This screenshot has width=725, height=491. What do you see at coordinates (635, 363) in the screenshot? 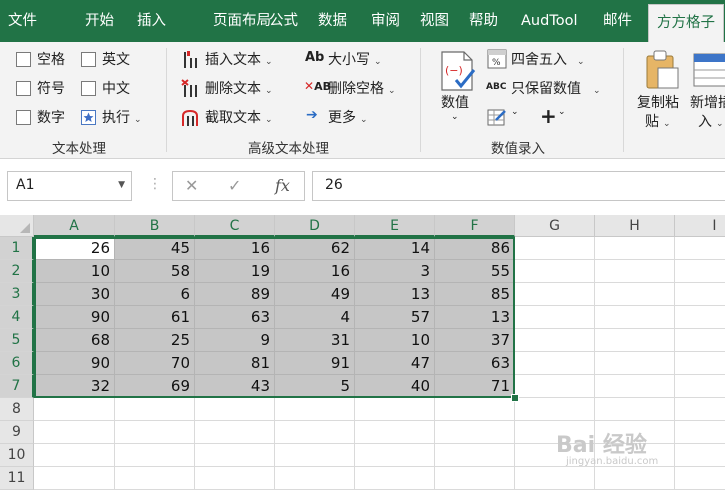
I see `cell-H6` at bounding box center [635, 363].